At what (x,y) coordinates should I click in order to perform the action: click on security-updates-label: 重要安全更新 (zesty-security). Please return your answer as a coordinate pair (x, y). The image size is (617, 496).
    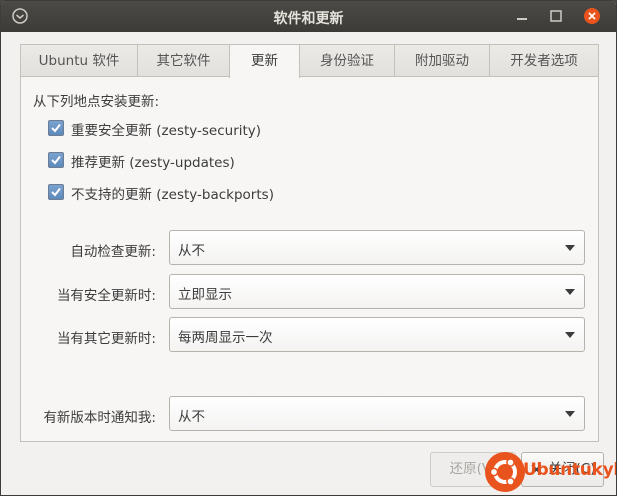
    Looking at the image, I should click on (166, 131).